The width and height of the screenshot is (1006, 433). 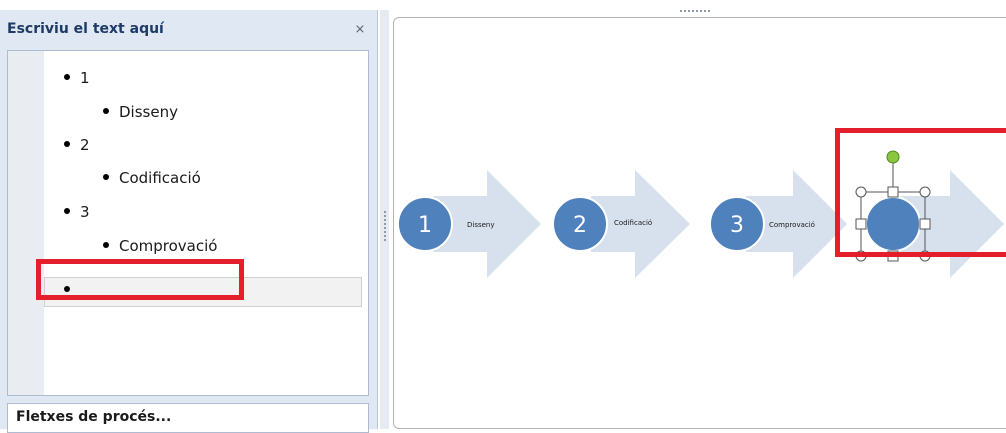 I want to click on highlight-box-diagram, so click(x=920, y=192).